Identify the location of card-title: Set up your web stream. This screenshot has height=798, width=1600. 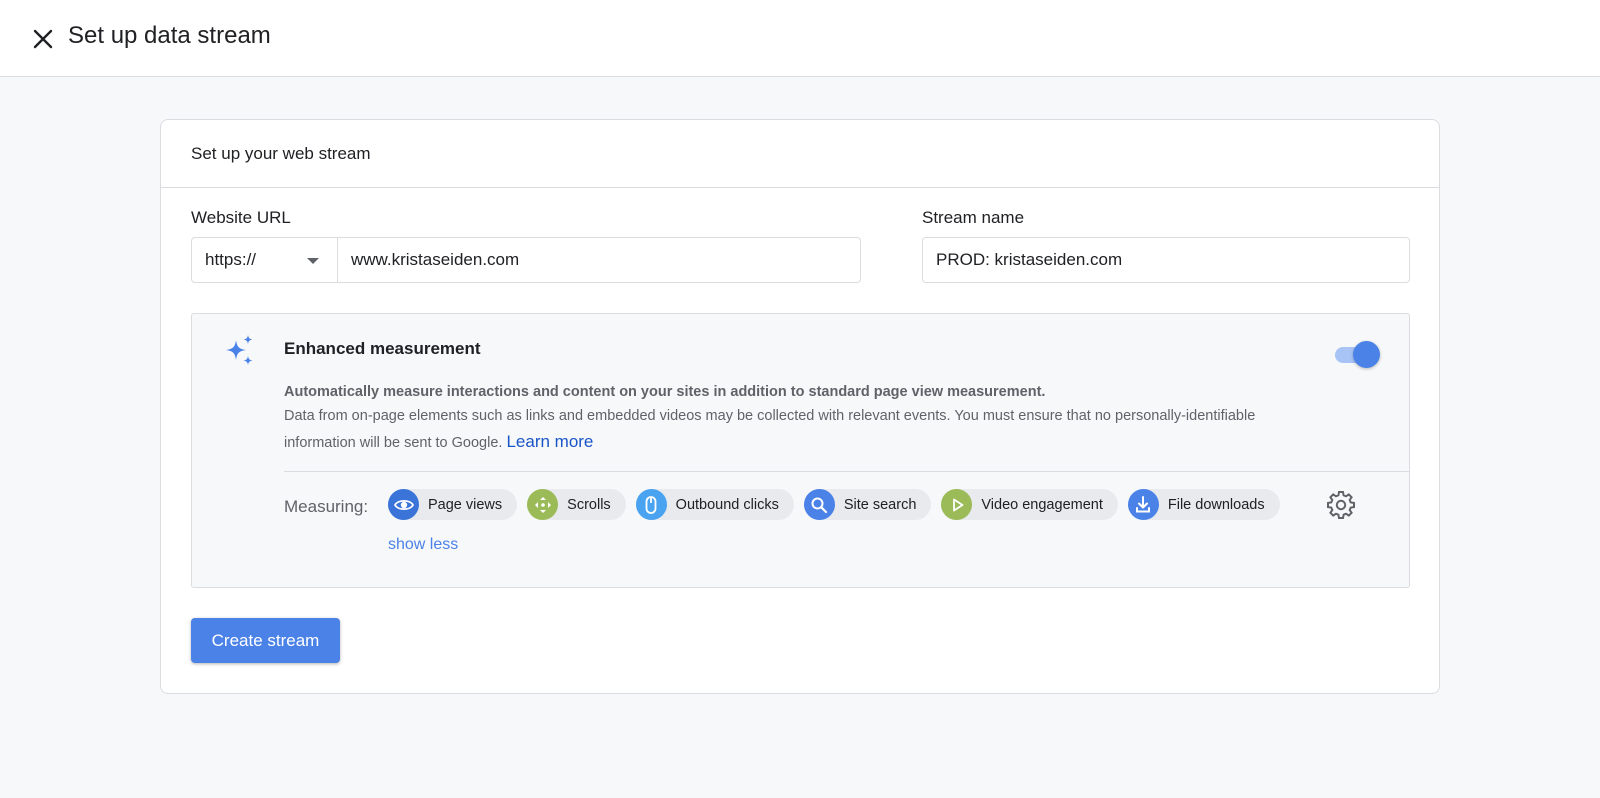
(281, 153).